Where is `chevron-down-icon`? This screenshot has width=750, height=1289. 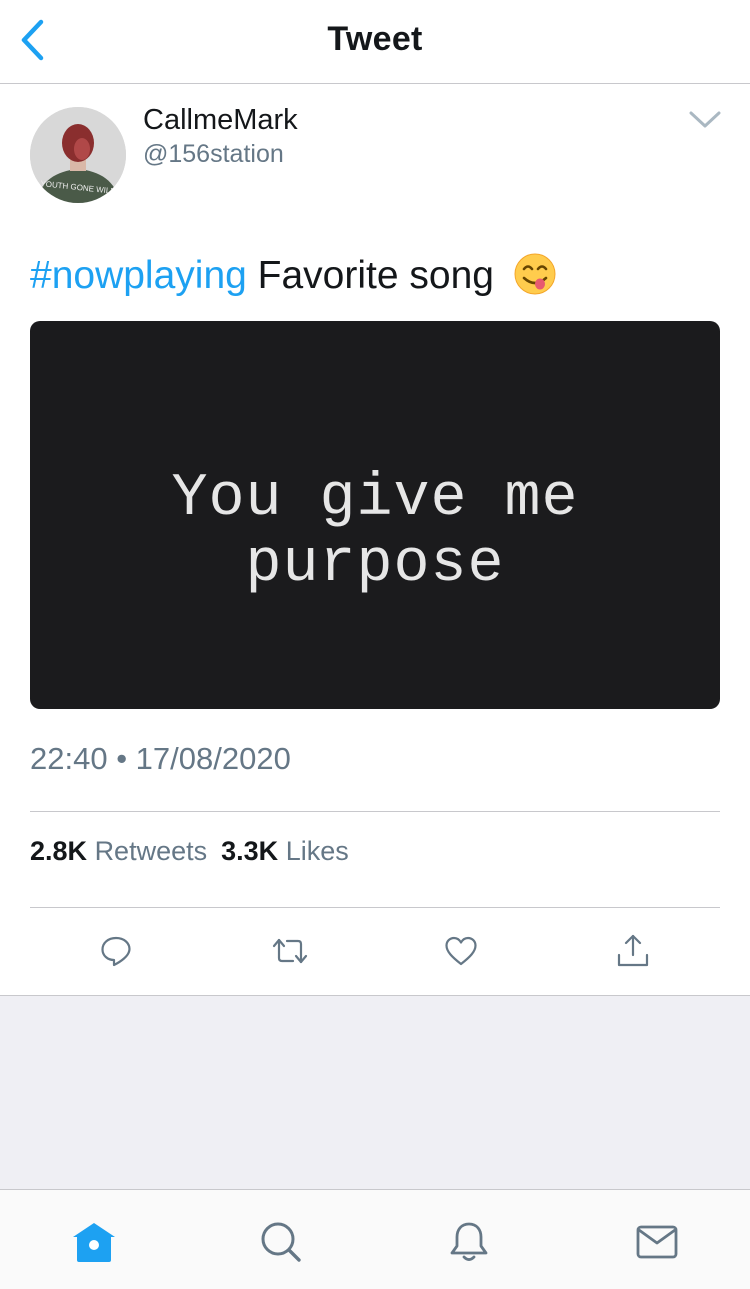 chevron-down-icon is located at coordinates (705, 119).